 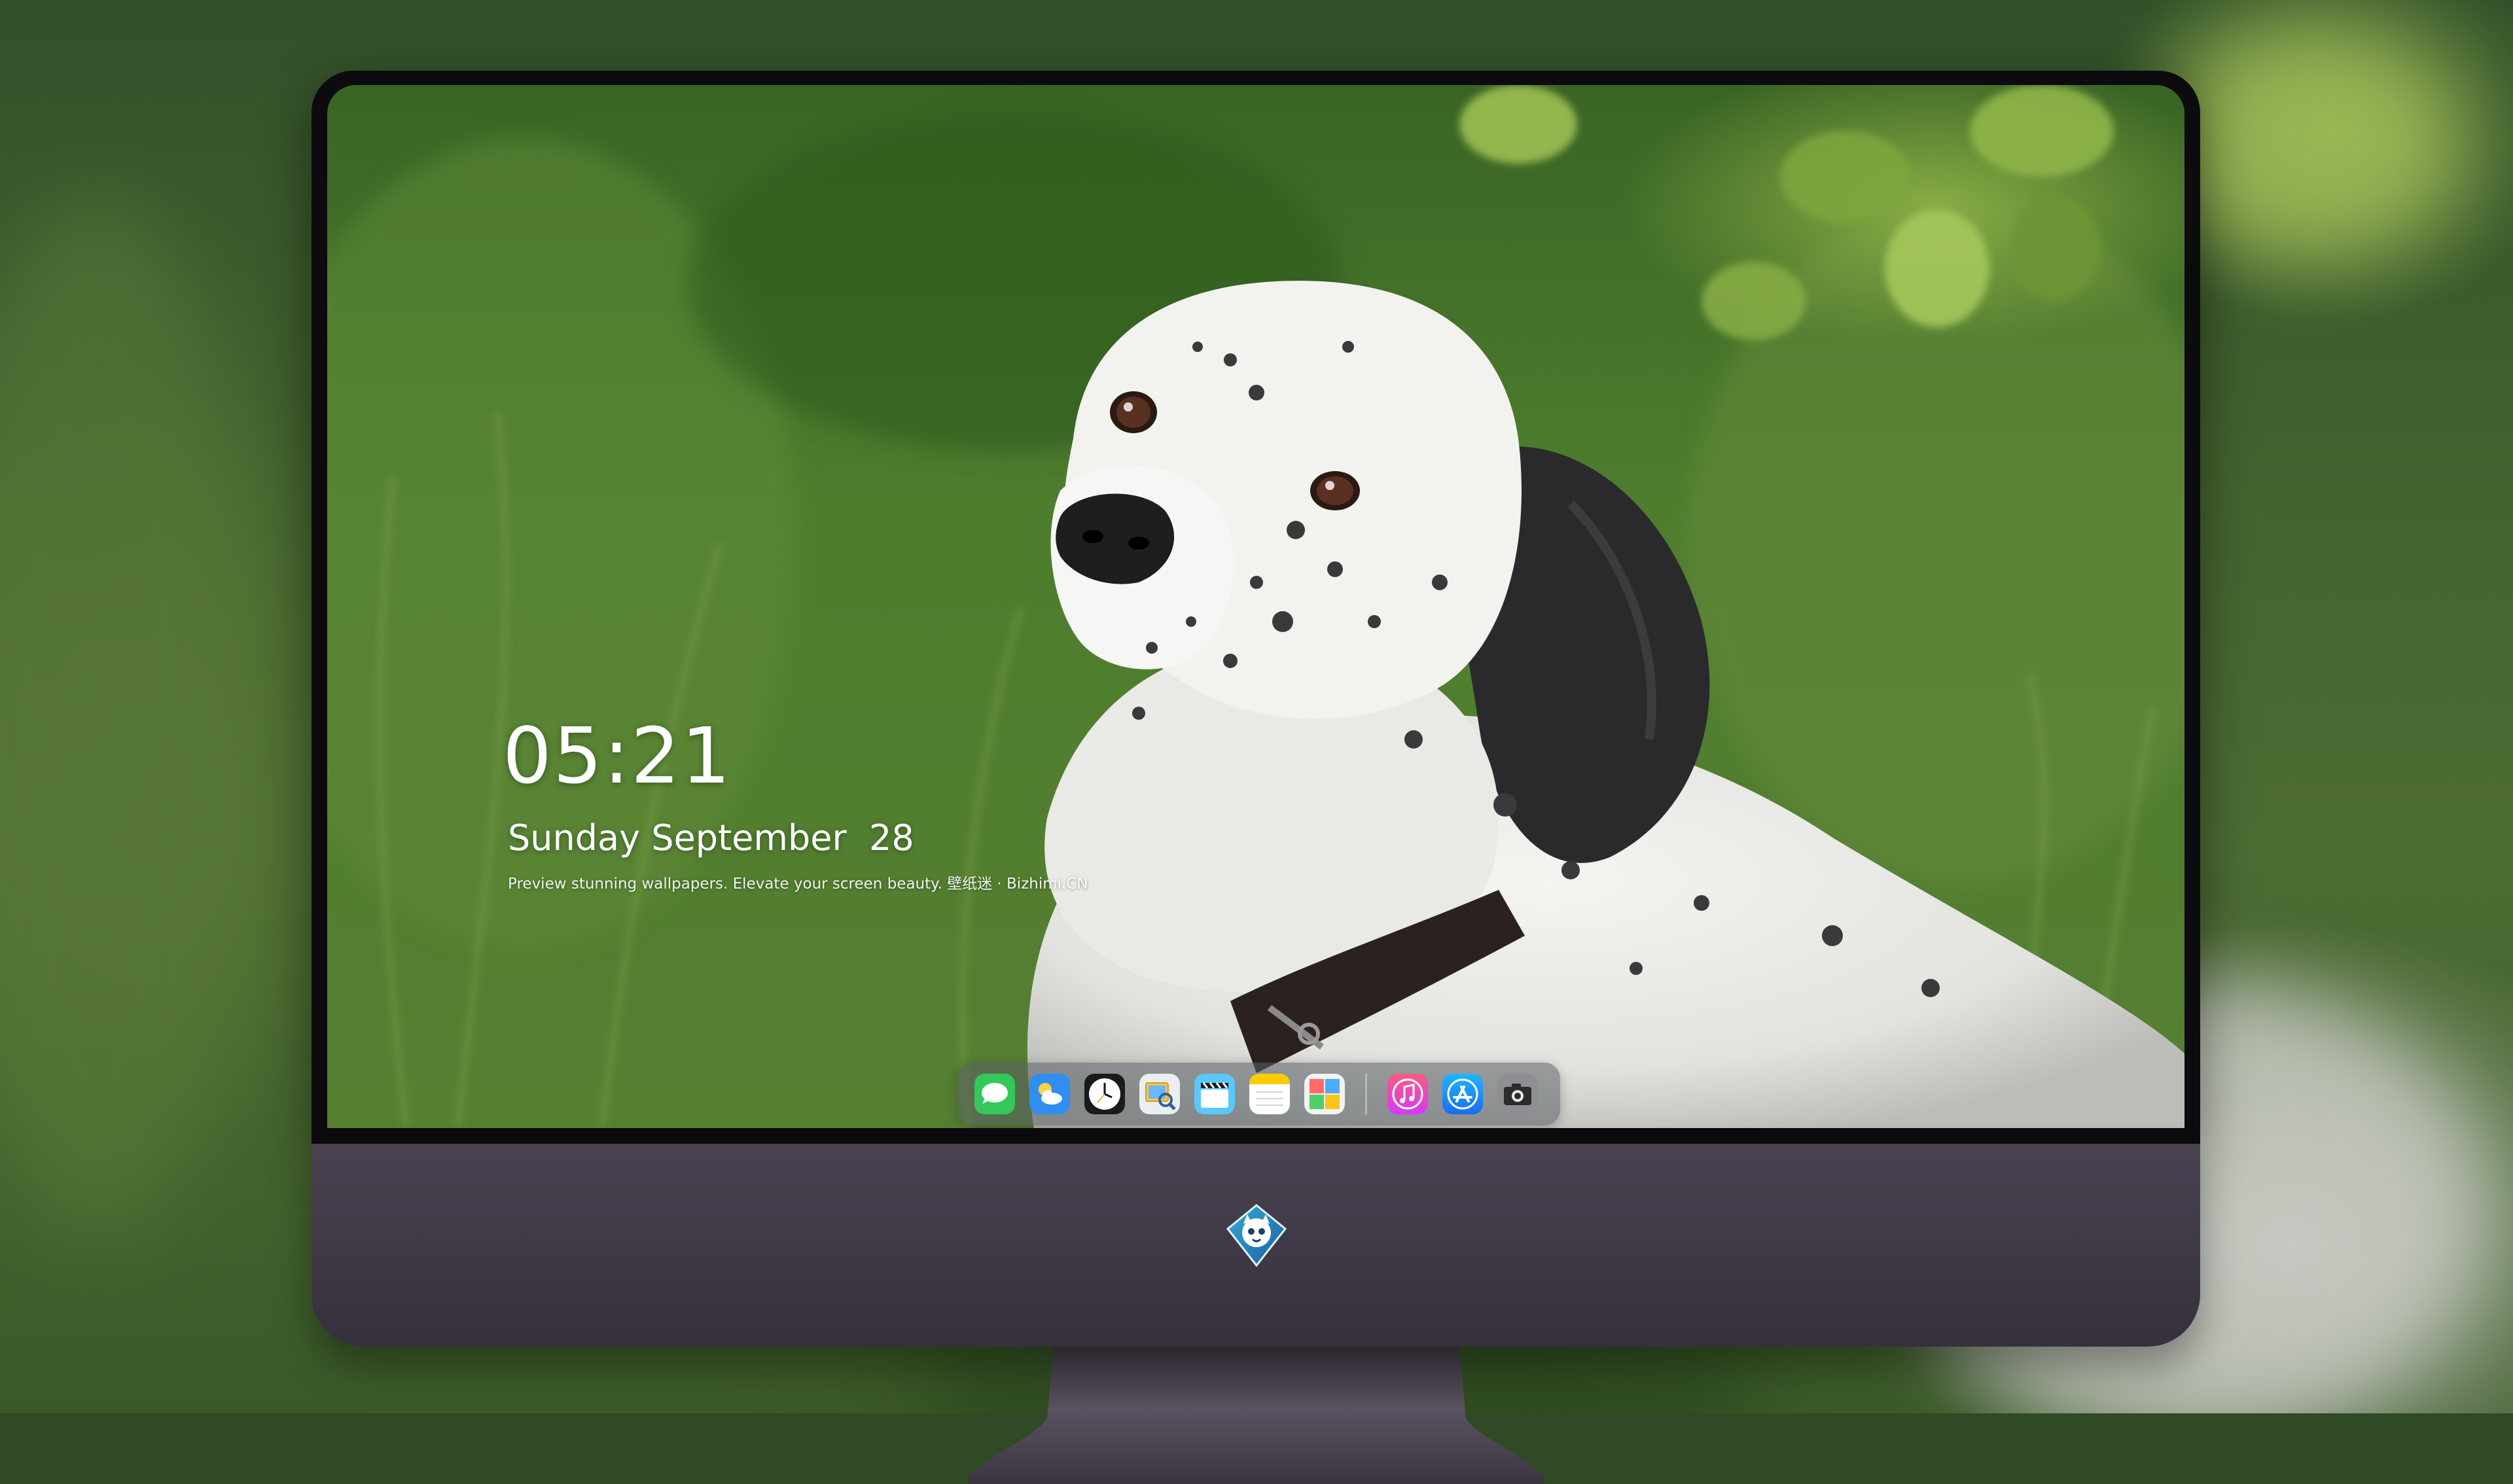 What do you see at coordinates (1256, 1416) in the screenshot?
I see `monitor-stand` at bounding box center [1256, 1416].